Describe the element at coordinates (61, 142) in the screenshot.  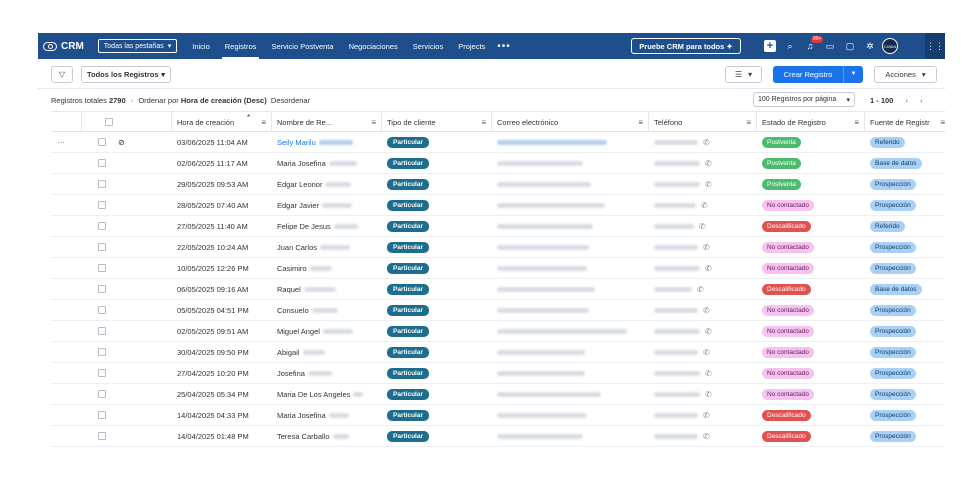
I see `more-options-icon: ···` at that location.